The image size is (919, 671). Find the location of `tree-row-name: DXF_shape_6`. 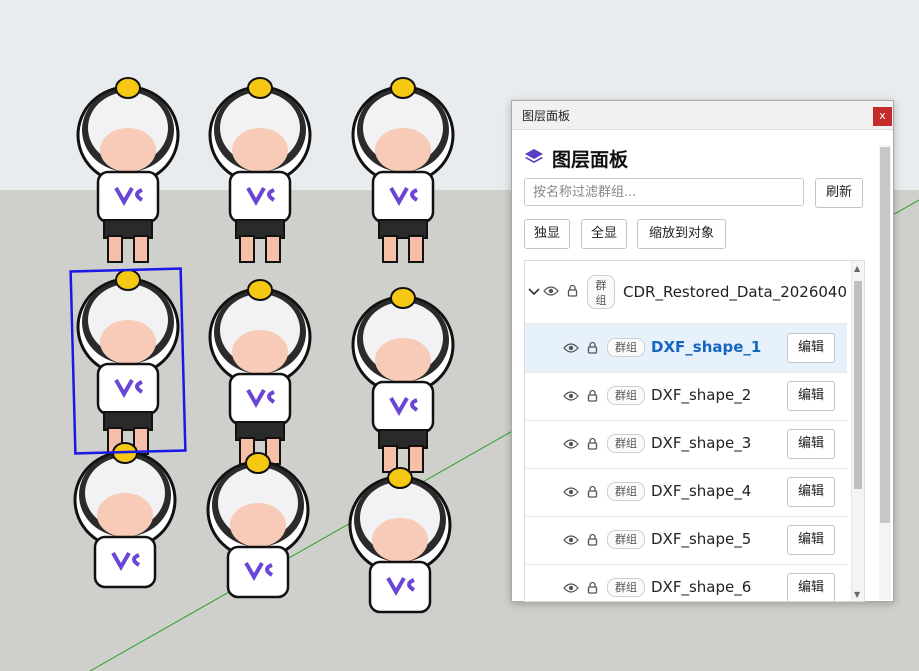

tree-row-name: DXF_shape_6 is located at coordinates (701, 587).